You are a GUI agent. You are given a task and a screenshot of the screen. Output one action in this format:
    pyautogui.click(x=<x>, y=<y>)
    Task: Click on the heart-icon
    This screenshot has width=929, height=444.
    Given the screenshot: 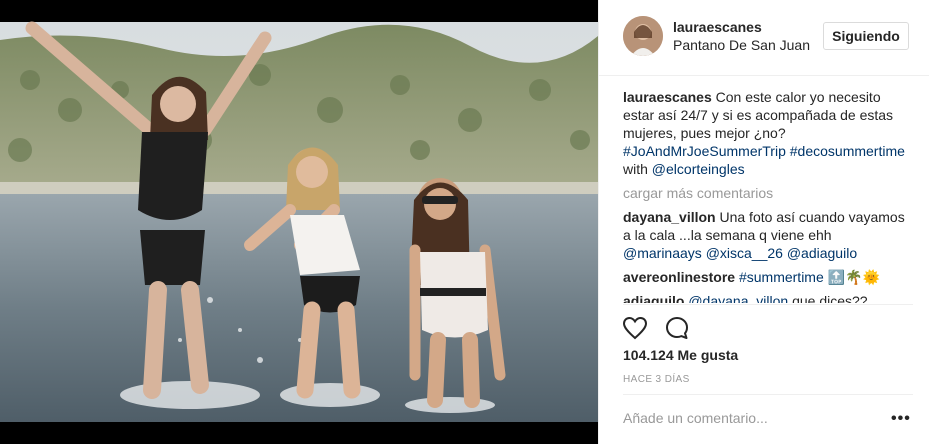 What is the action you would take?
    pyautogui.click(x=635, y=328)
    